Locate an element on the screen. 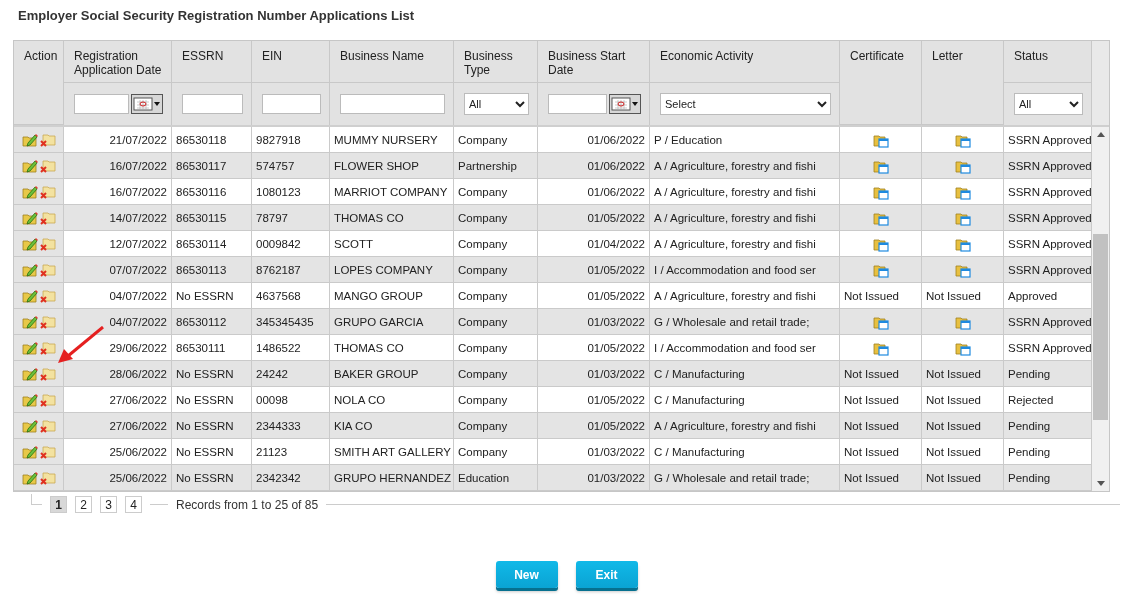 This screenshot has height=605, width=1138. column-header: Letter is located at coordinates (963, 83).